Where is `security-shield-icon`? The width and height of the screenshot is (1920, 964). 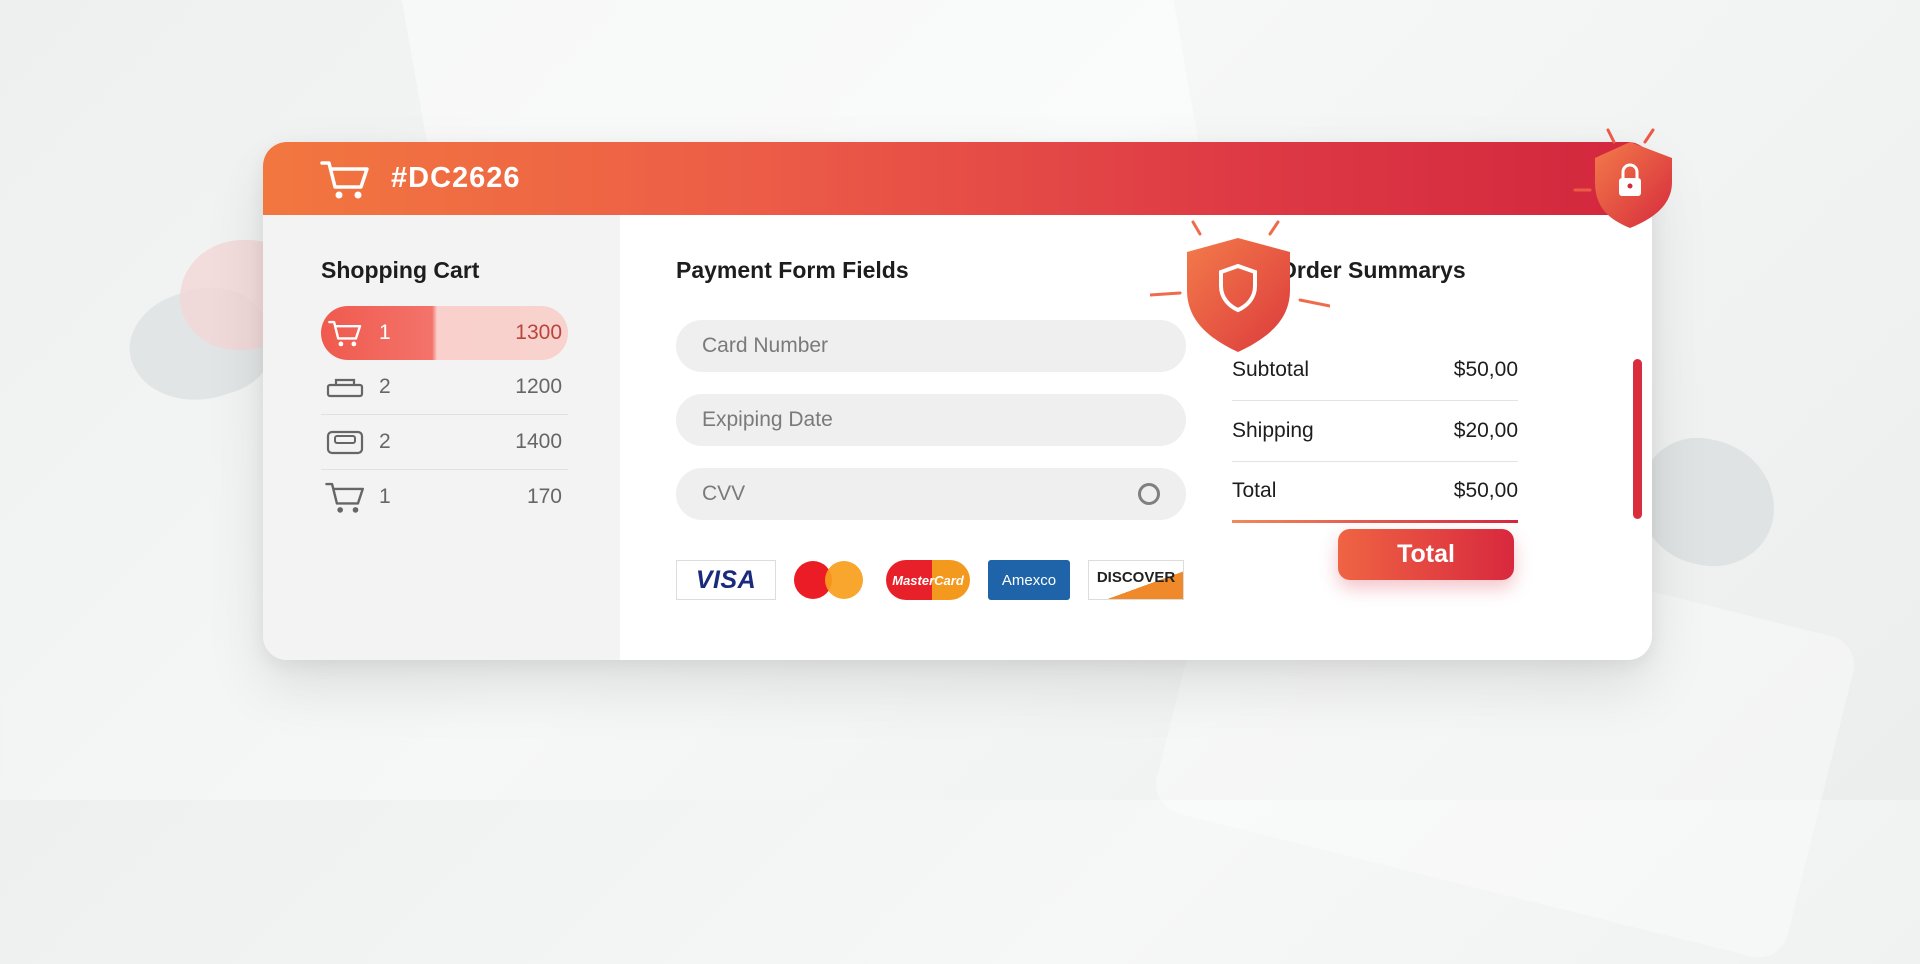
security-shield-icon is located at coordinates (1240, 286).